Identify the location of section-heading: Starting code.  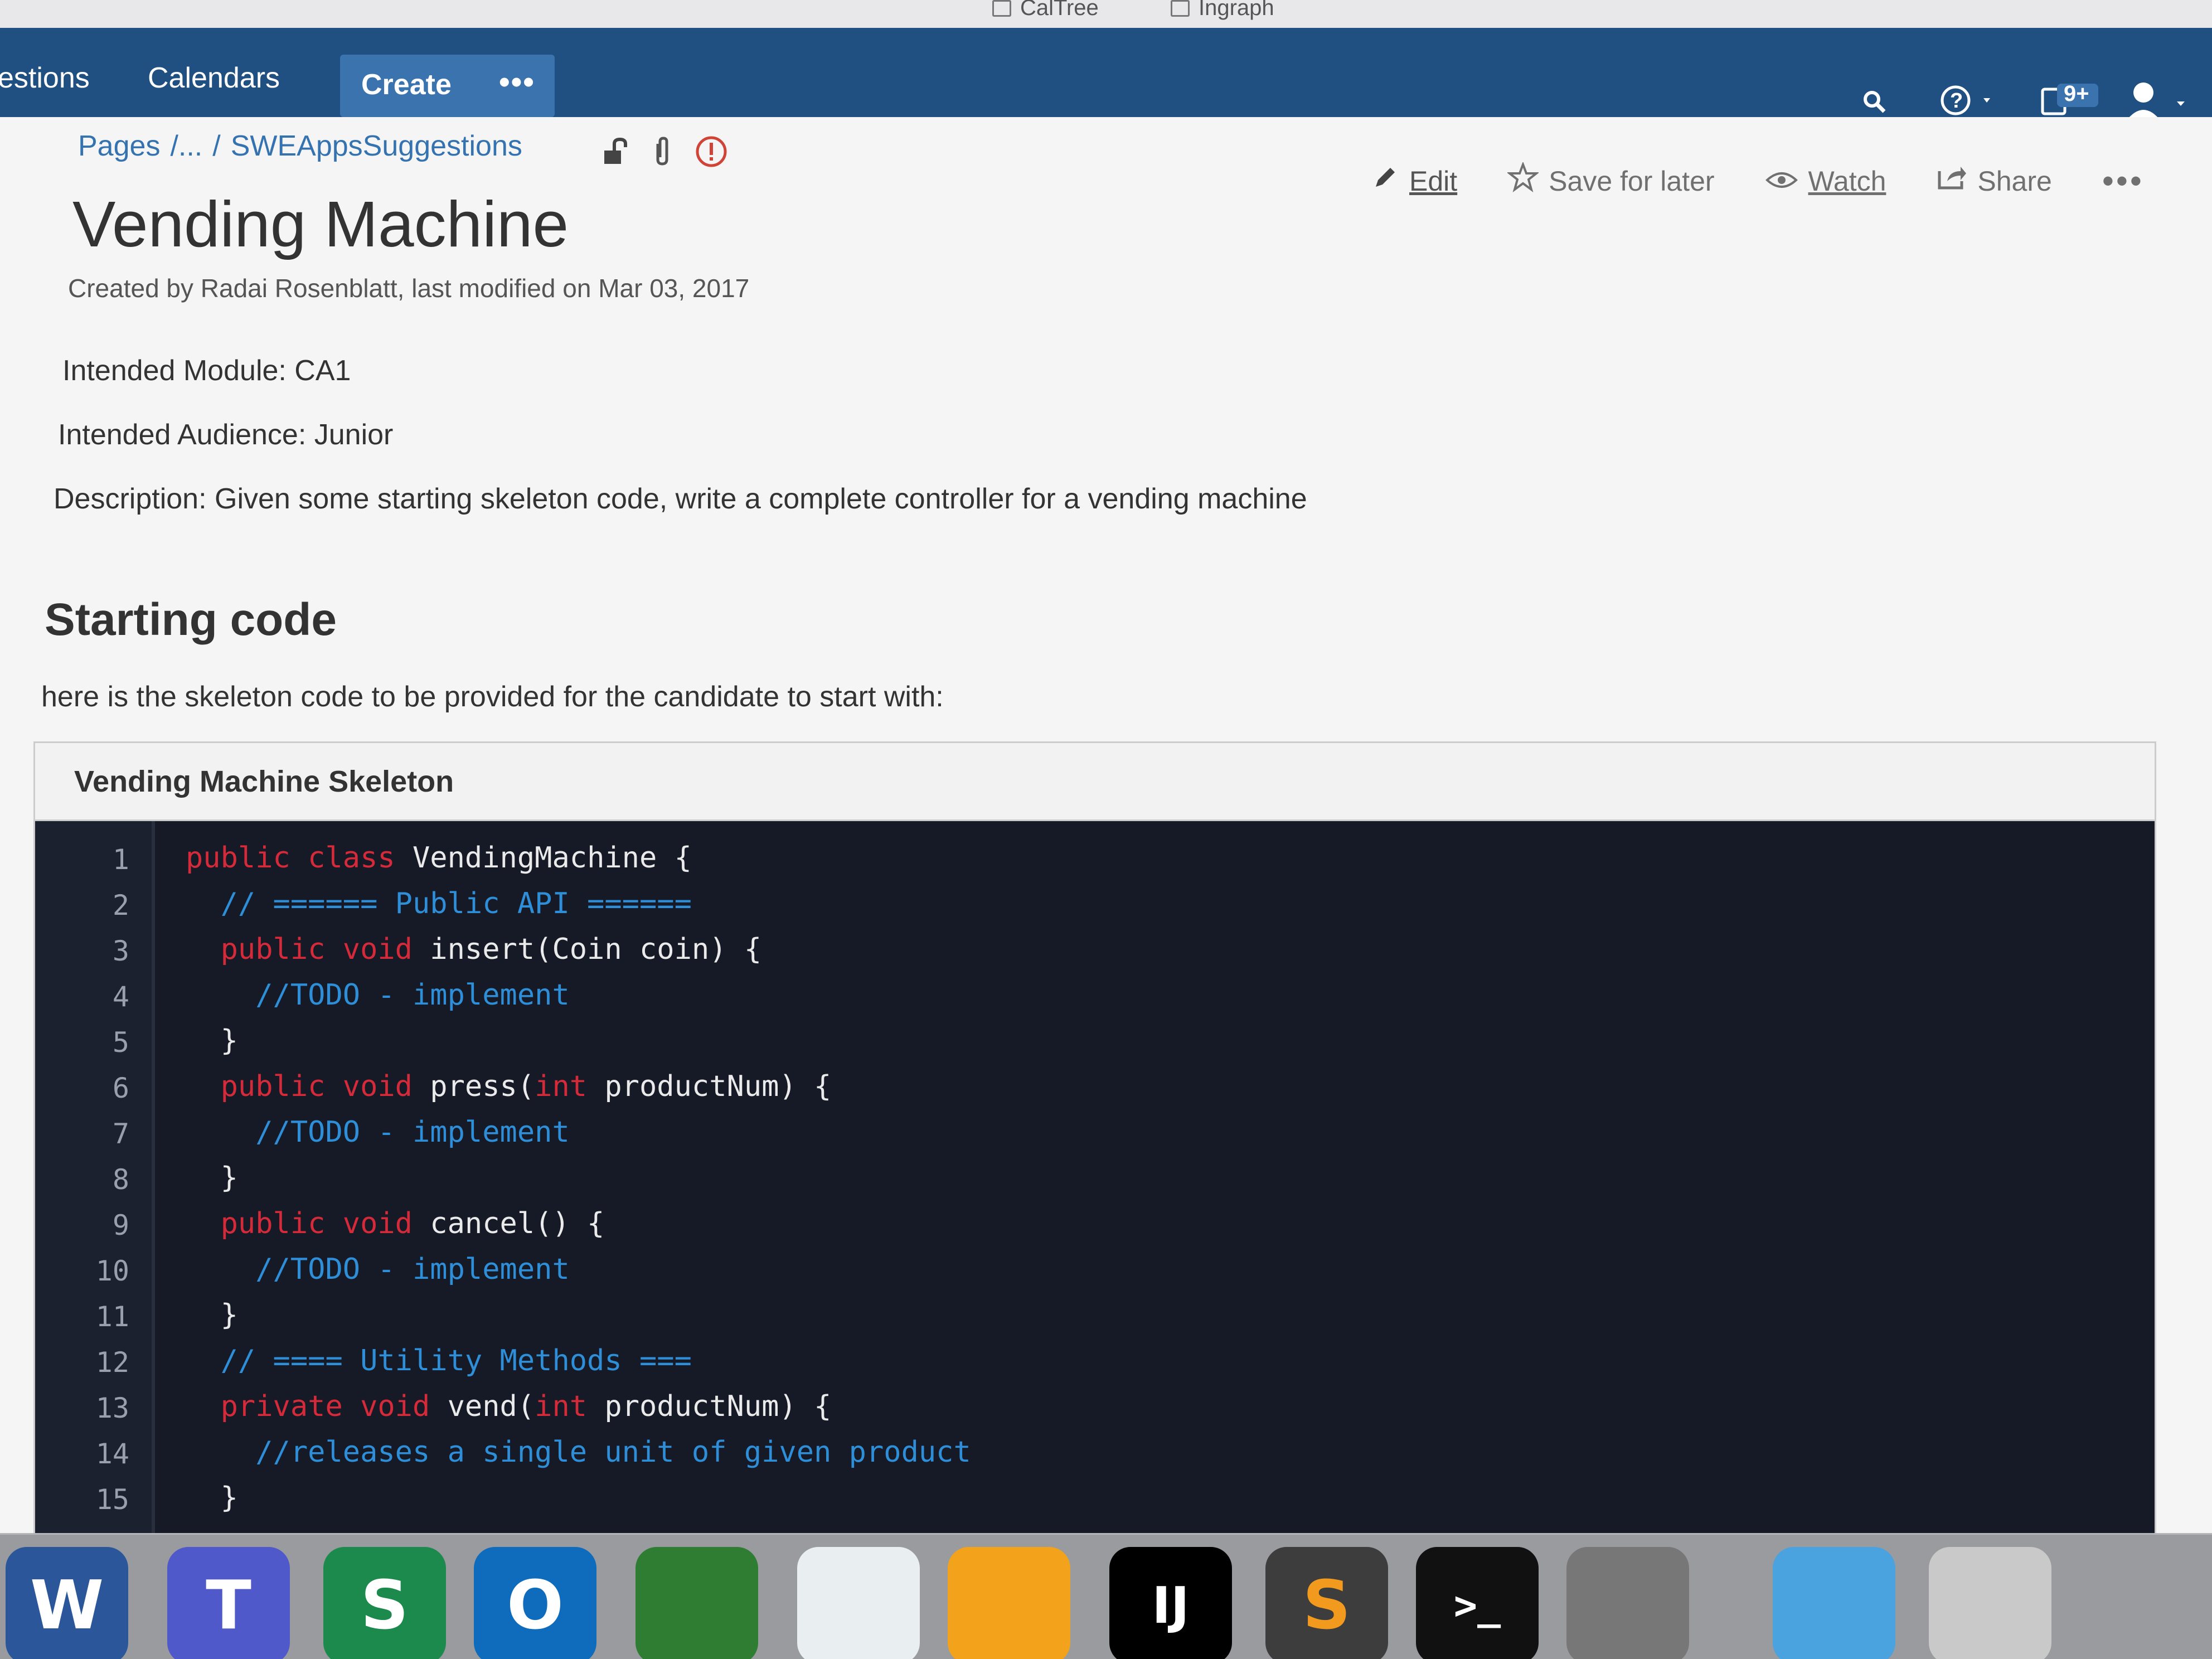
(191, 619).